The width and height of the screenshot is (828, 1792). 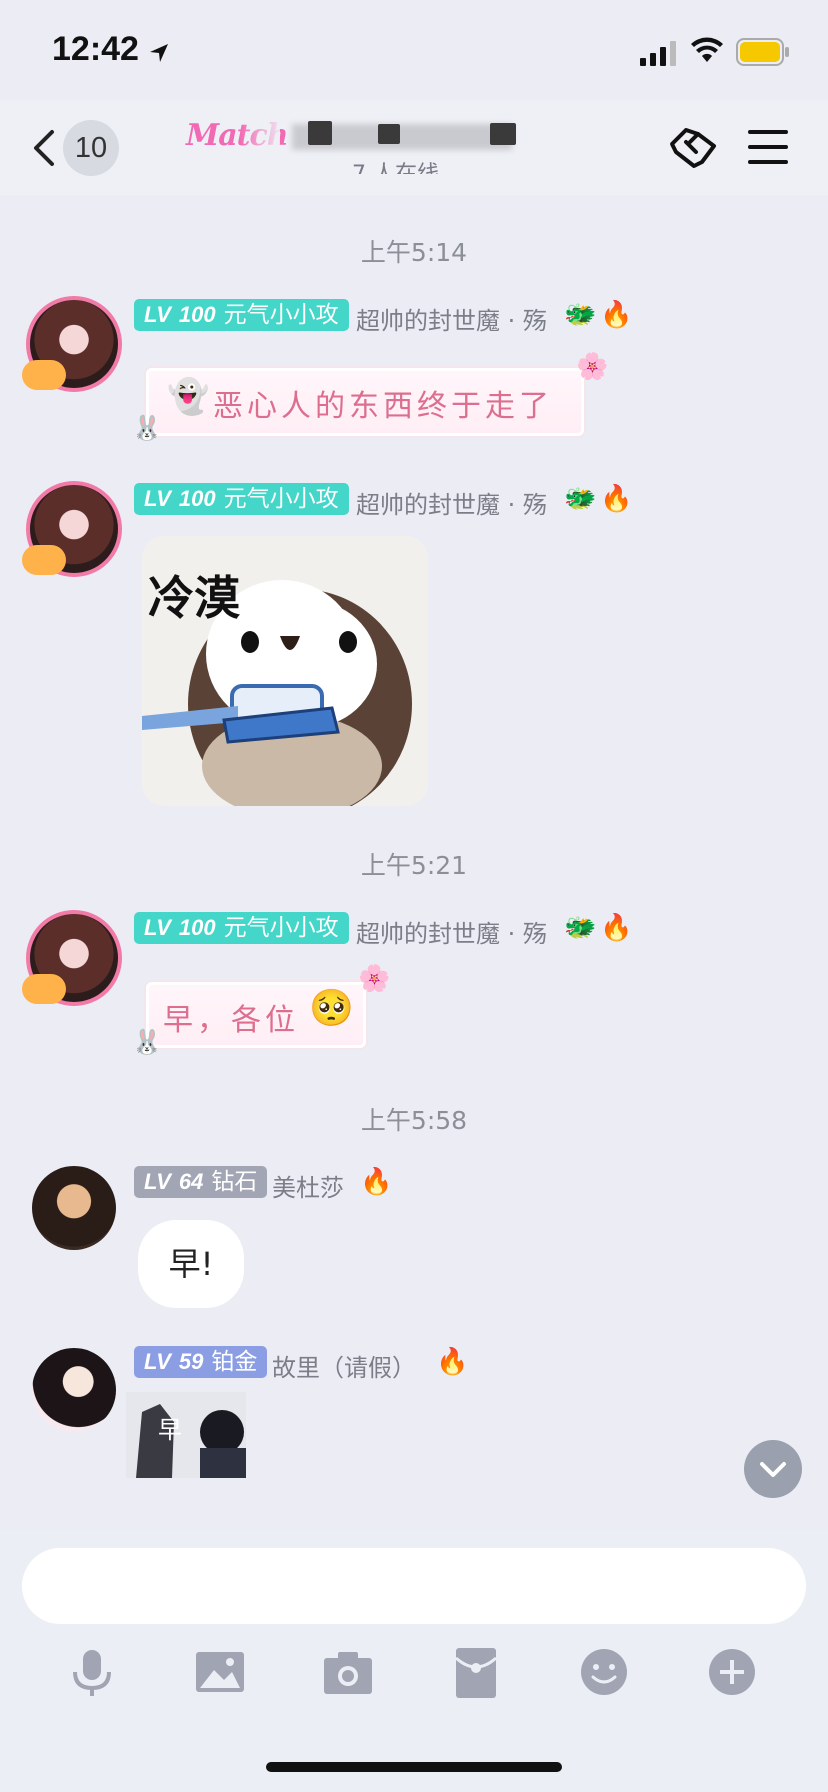 I want to click on message-timestamp: 上午5:14, so click(x=414, y=252).